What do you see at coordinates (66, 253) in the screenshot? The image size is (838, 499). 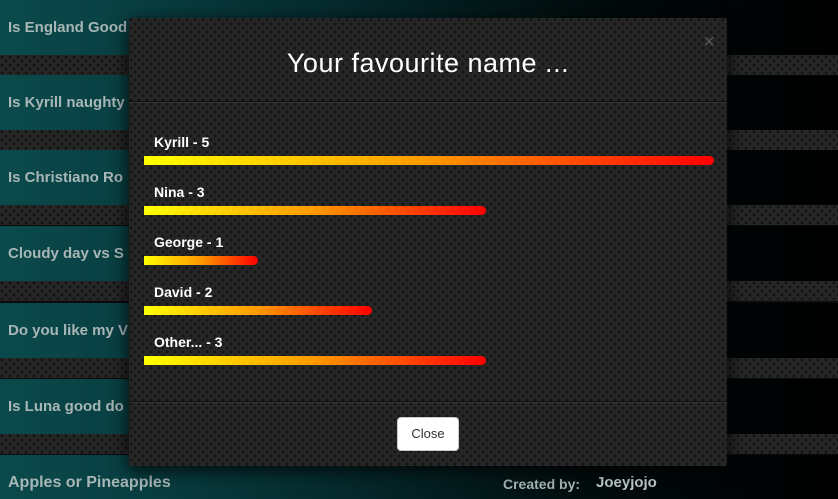 I see `question-title: Cloudy day vs S` at bounding box center [66, 253].